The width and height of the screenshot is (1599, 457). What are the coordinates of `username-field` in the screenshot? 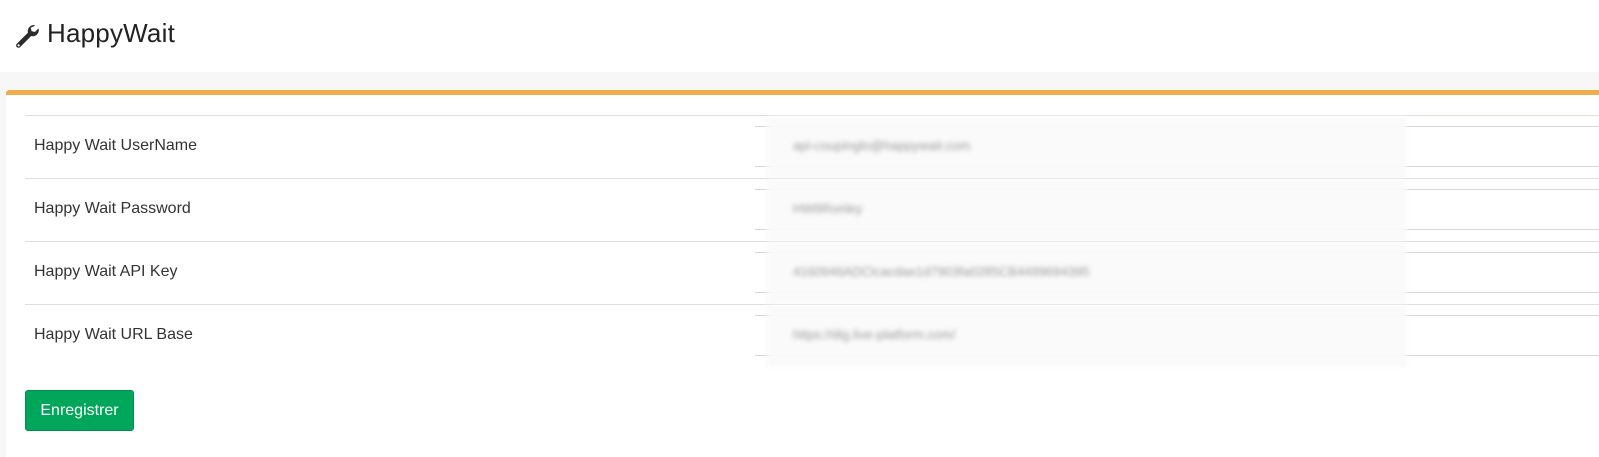 It's located at (1177, 146).